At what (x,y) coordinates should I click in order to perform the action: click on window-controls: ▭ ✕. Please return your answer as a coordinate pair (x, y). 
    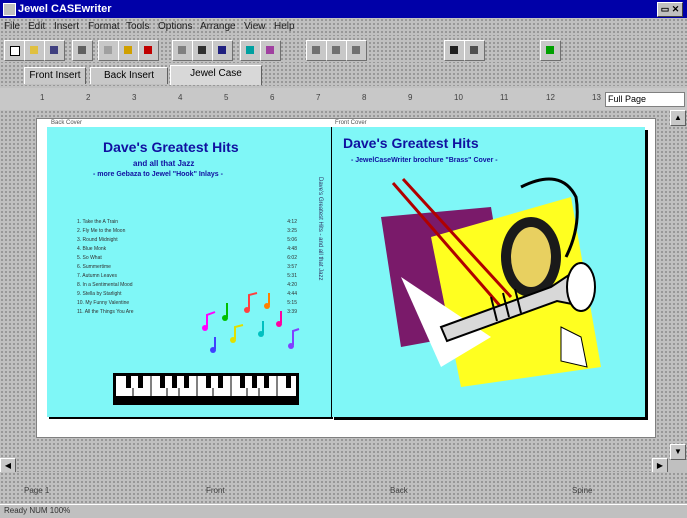
    Looking at the image, I should click on (670, 9).